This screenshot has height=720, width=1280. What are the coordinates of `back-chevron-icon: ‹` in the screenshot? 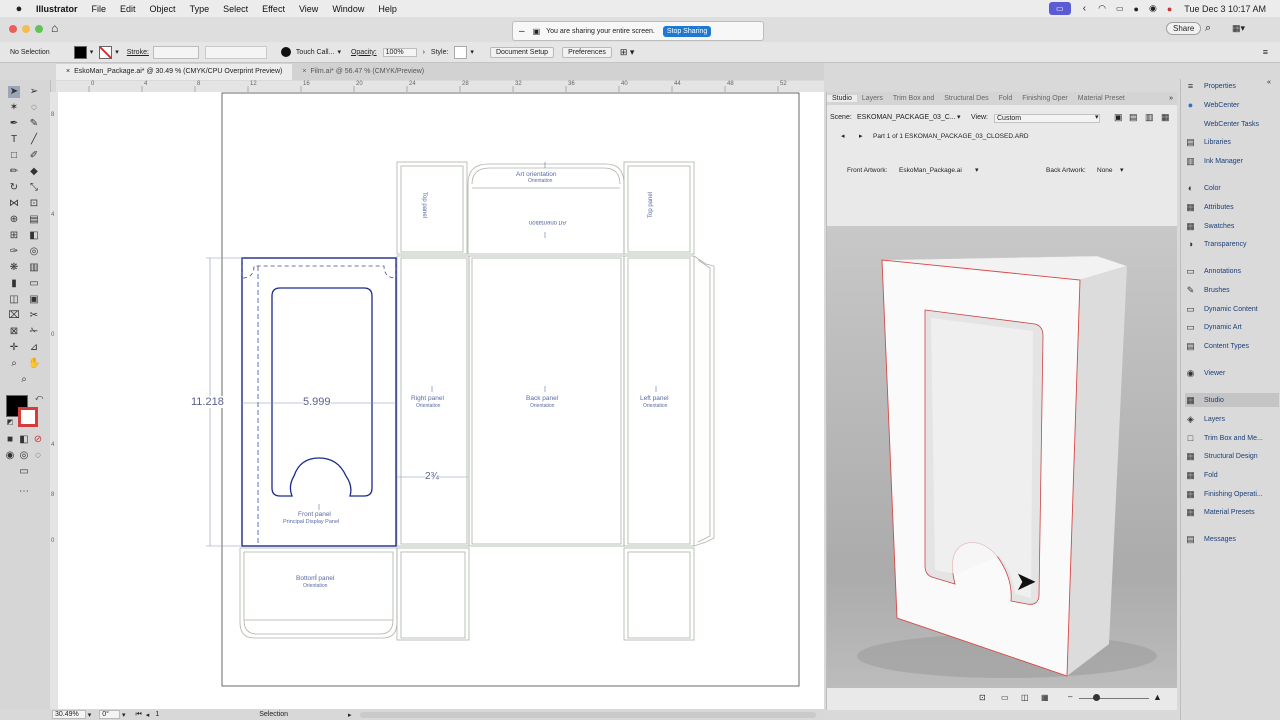 It's located at (1084, 8).